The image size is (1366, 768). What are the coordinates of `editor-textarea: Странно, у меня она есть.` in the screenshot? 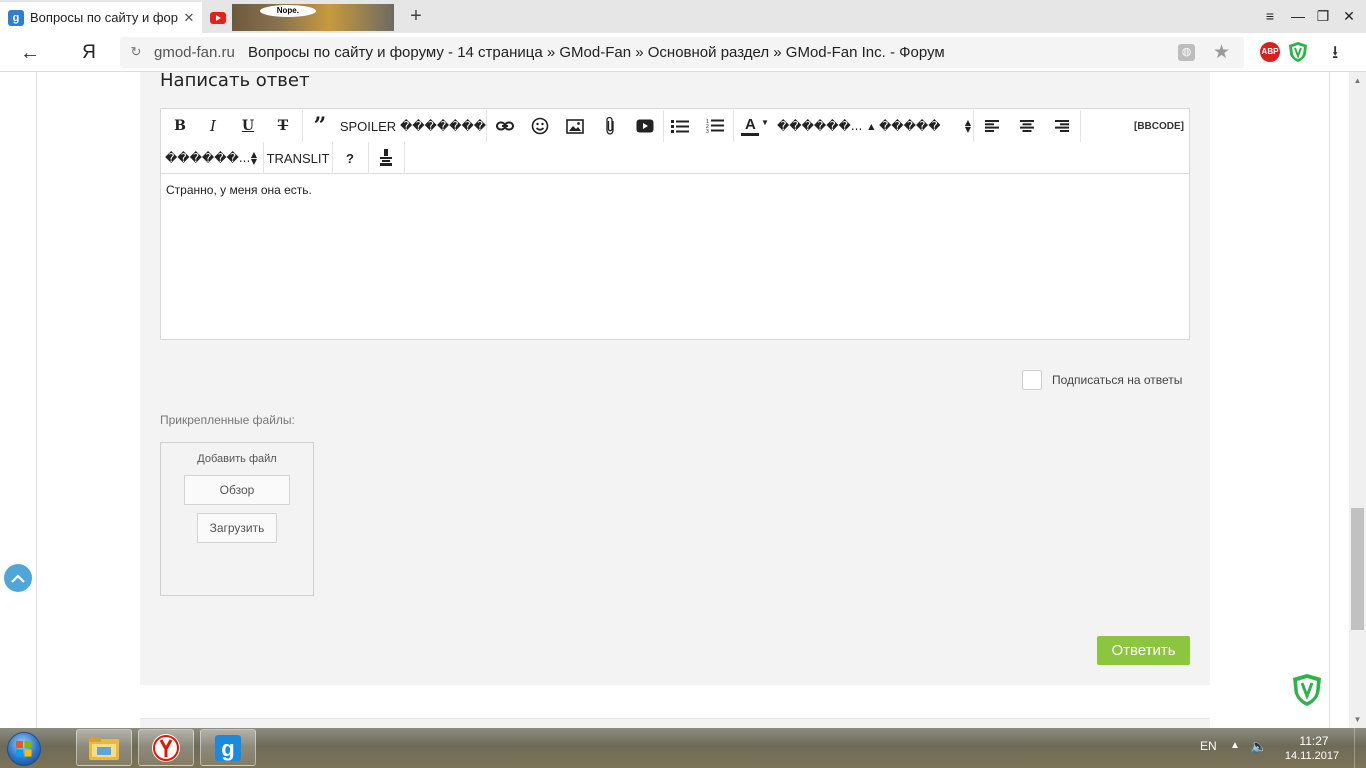 It's located at (239, 190).